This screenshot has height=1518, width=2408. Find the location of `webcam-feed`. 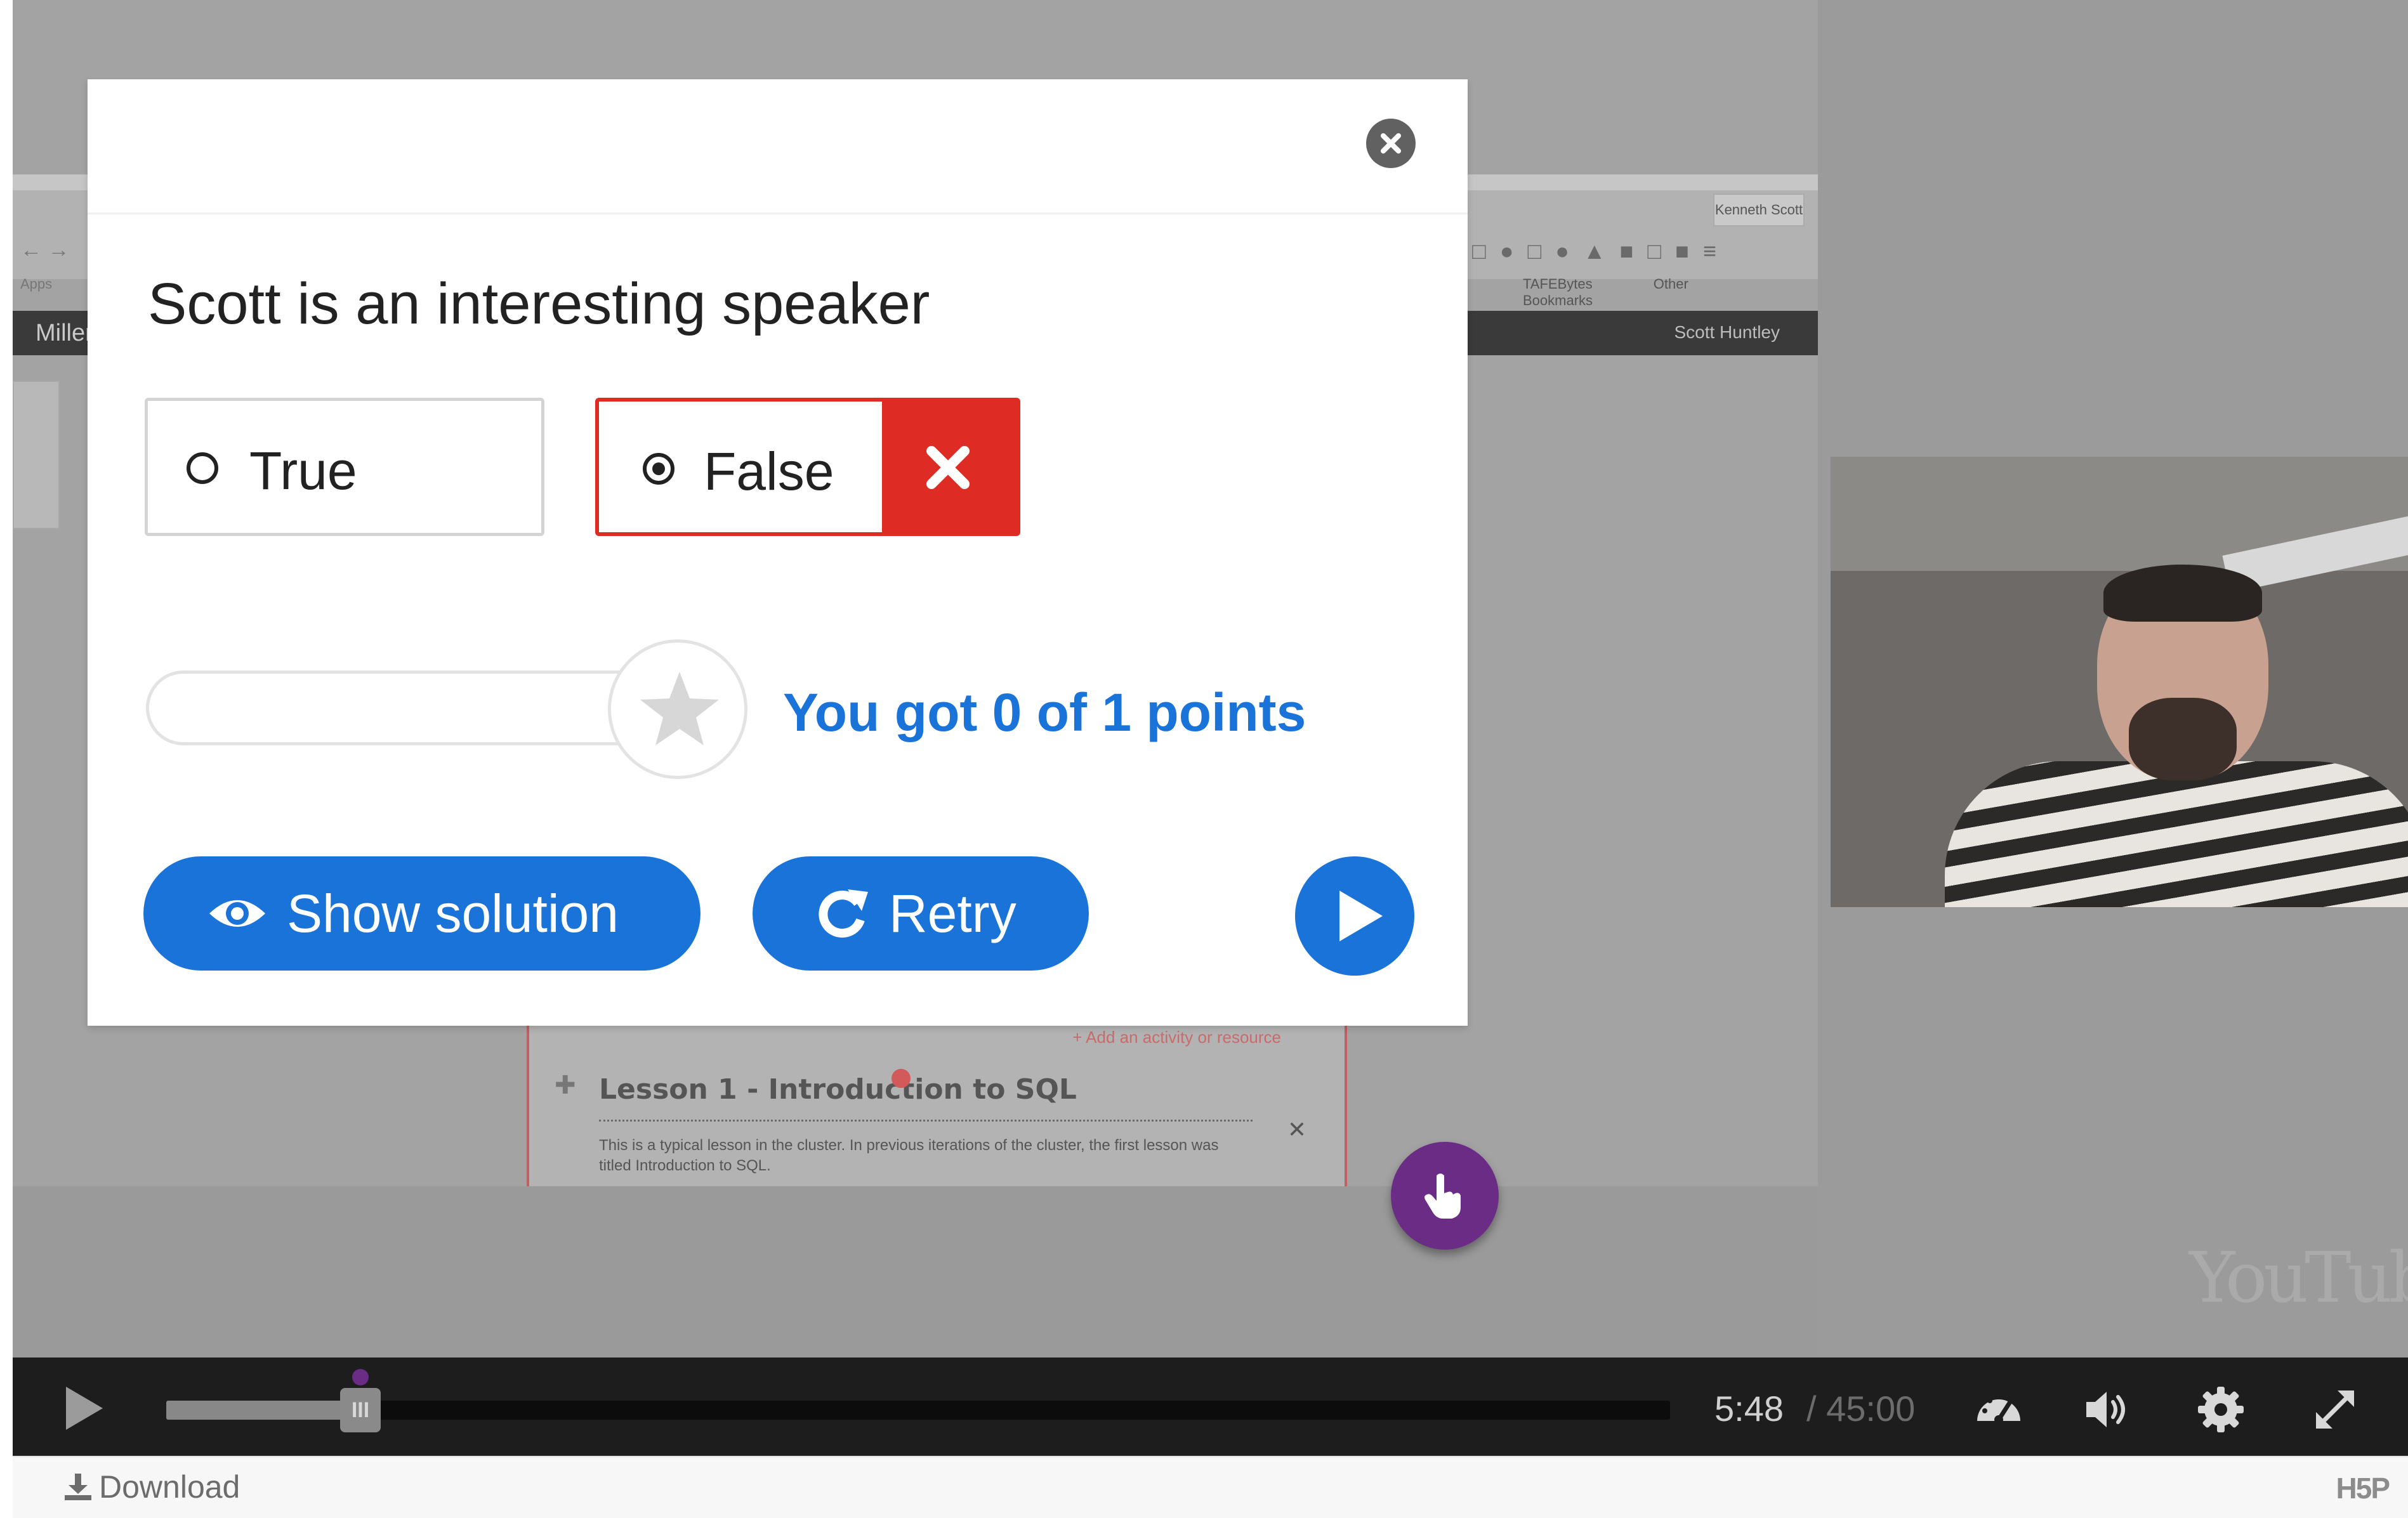

webcam-feed is located at coordinates (2119, 682).